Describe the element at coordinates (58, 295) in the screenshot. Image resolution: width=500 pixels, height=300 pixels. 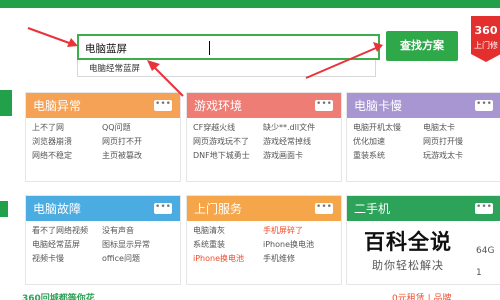
I see `bottom-section-title: 360回城都等你花` at that location.